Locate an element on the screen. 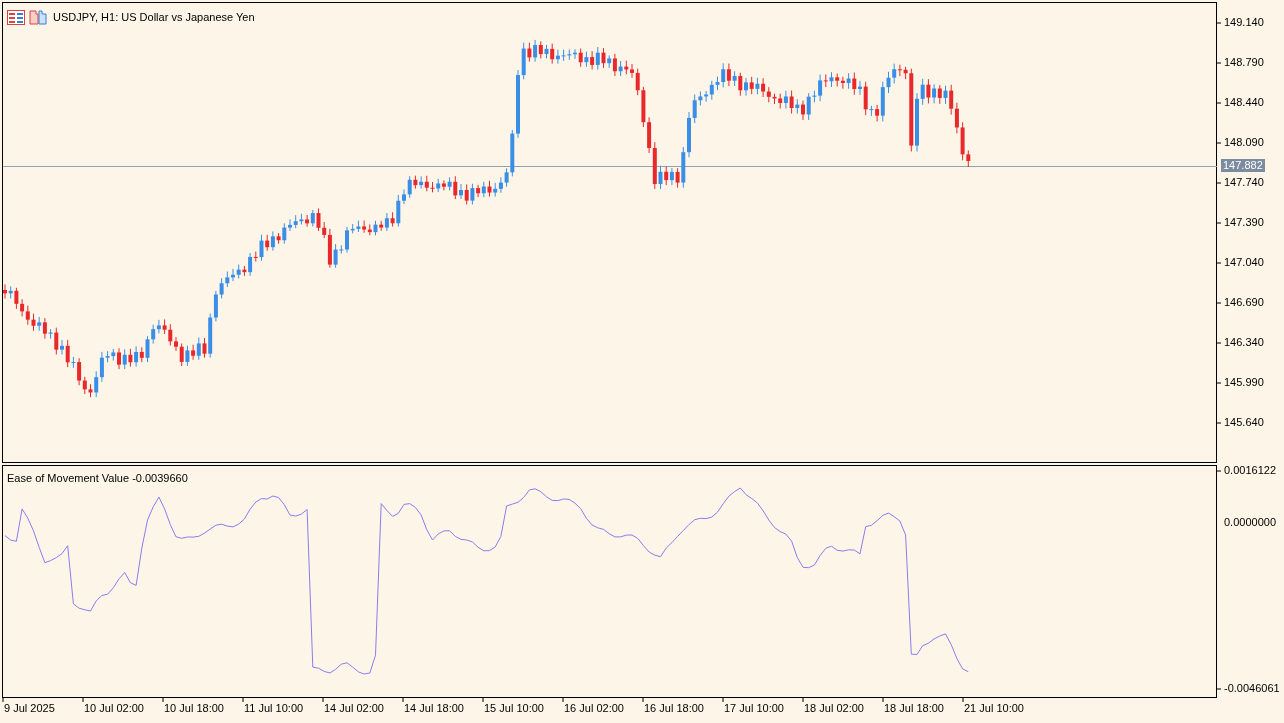 The height and width of the screenshot is (723, 1284). time-axis-label: 16 Jul 02:00 is located at coordinates (594, 708).